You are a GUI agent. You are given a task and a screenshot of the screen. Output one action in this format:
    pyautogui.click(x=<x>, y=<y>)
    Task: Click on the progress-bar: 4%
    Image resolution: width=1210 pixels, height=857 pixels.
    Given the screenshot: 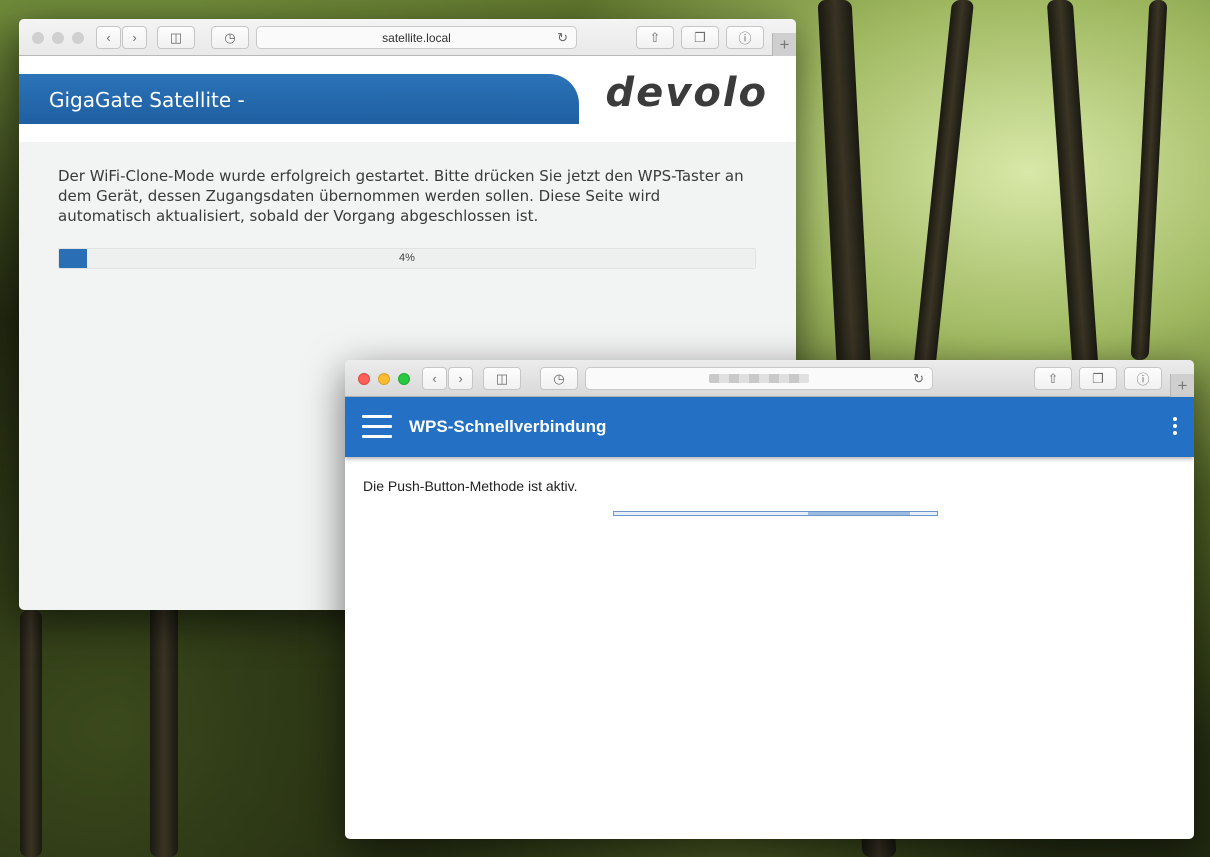 What is the action you would take?
    pyautogui.click(x=407, y=258)
    